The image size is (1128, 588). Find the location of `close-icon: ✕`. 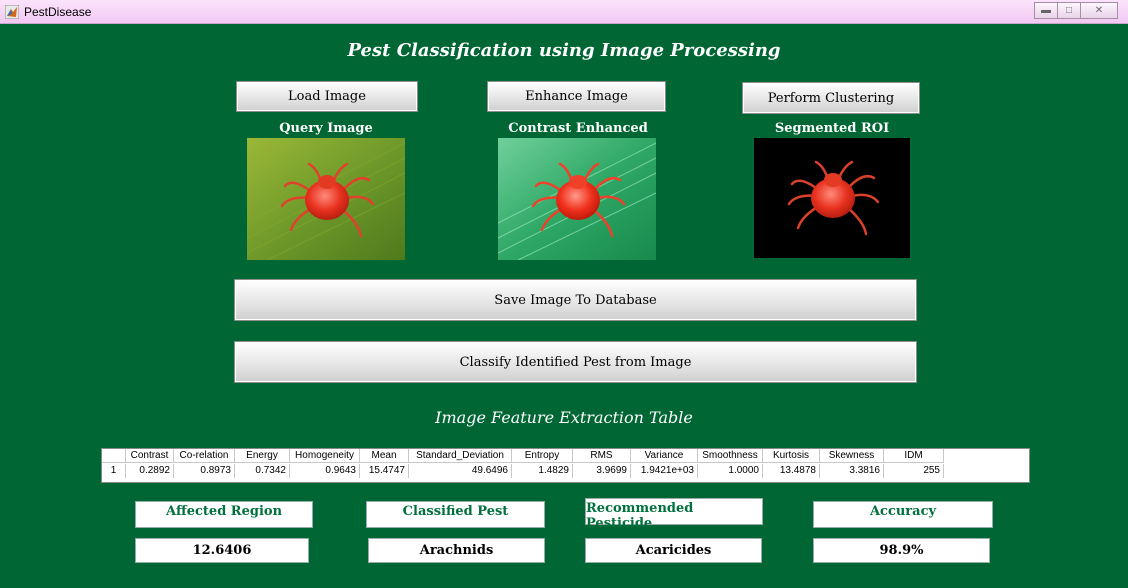

close-icon: ✕ is located at coordinates (1099, 10).